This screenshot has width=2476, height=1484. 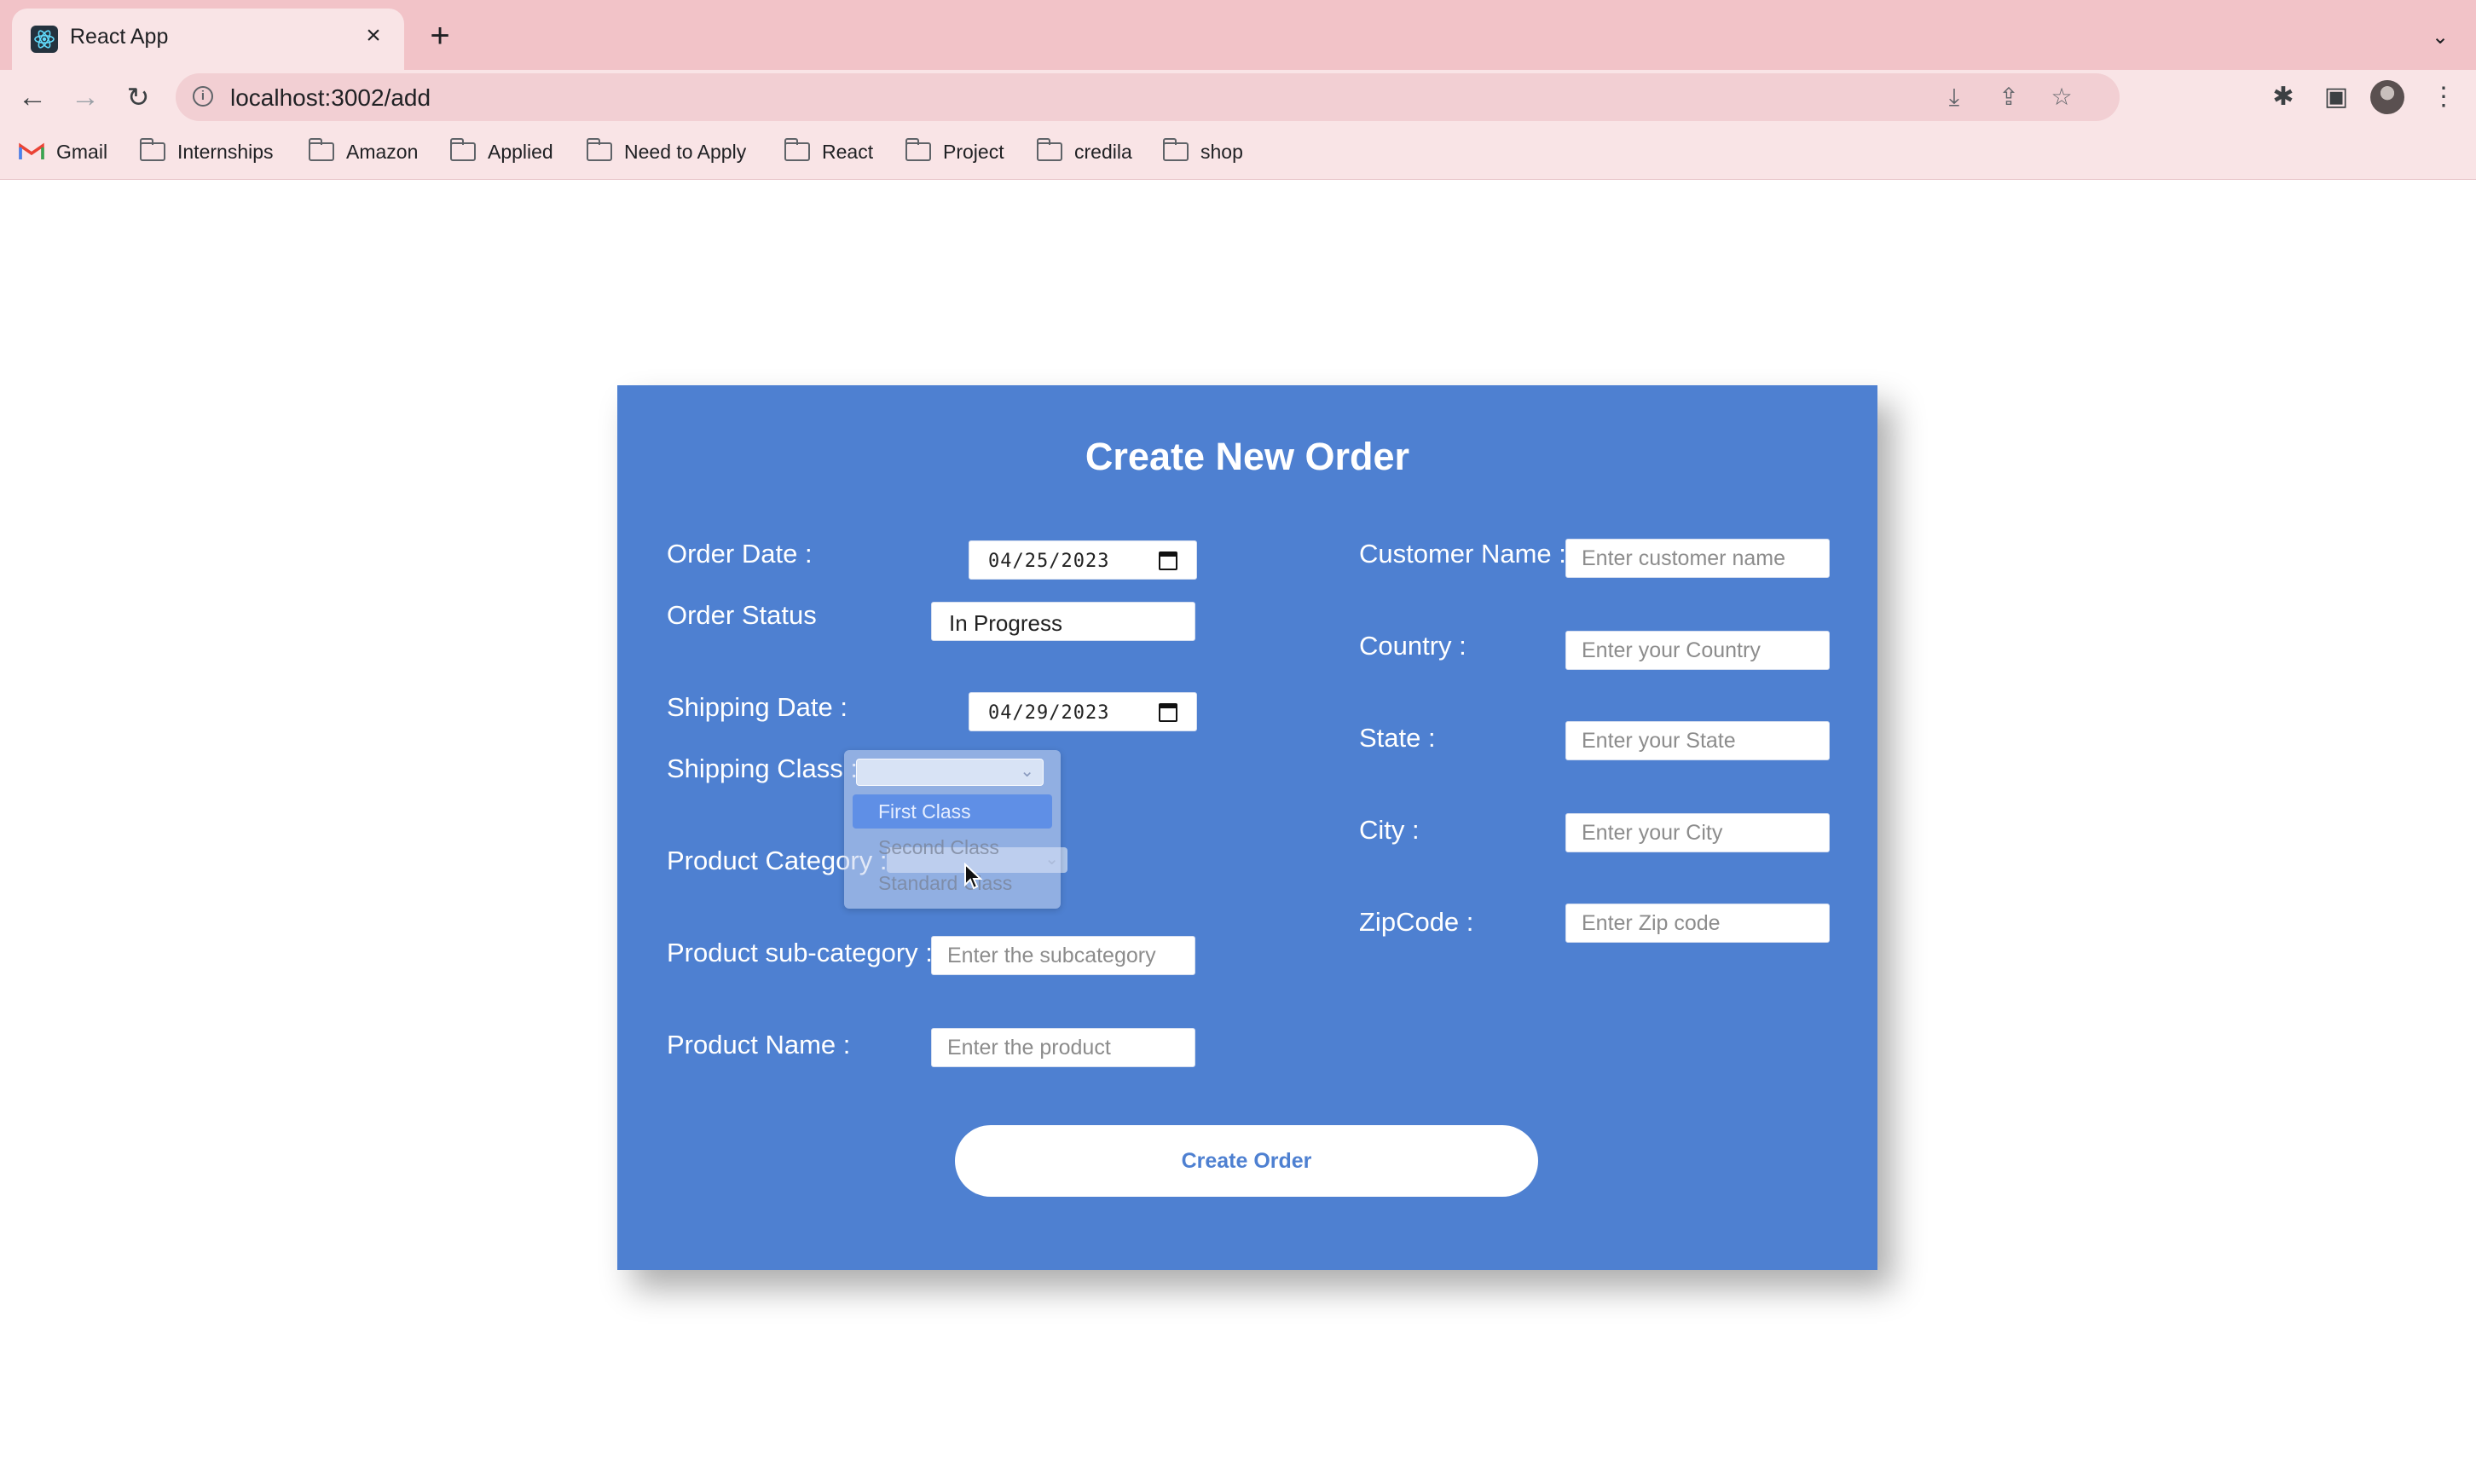 I want to click on bookmark-shop: shop, so click(x=1202, y=151).